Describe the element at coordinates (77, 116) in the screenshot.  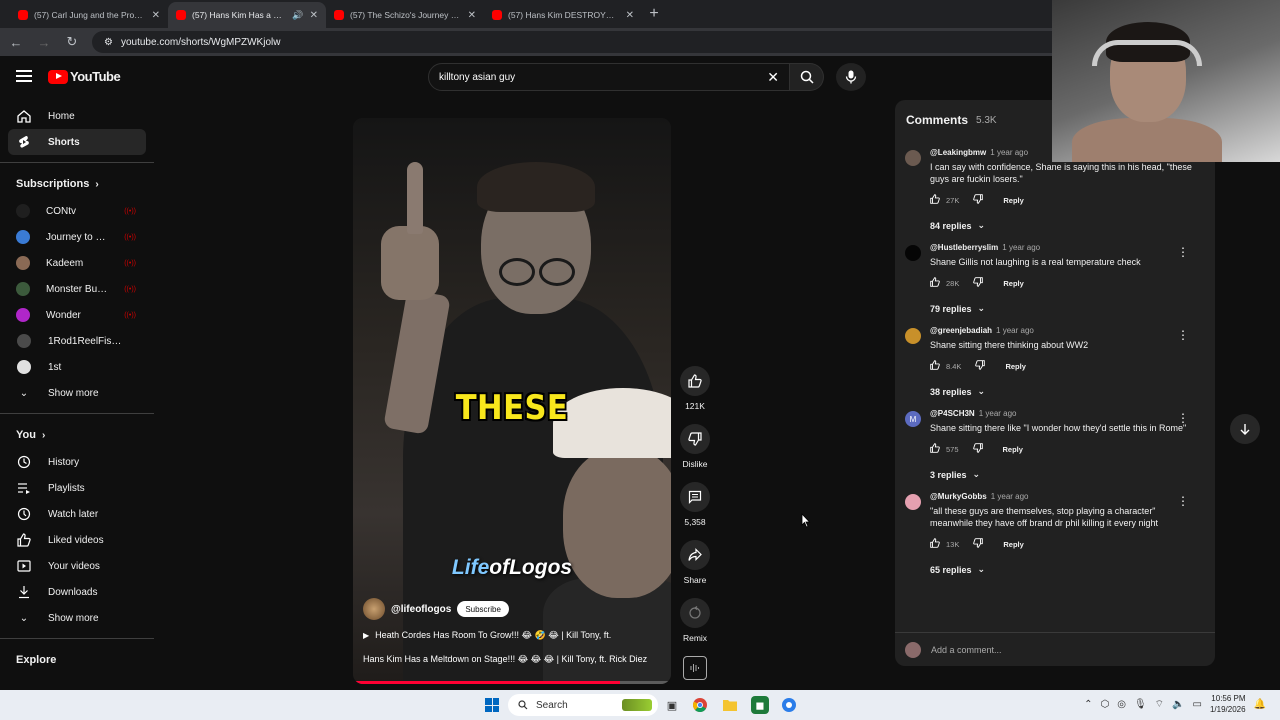
I see `sidebar-item-home: Home` at that location.